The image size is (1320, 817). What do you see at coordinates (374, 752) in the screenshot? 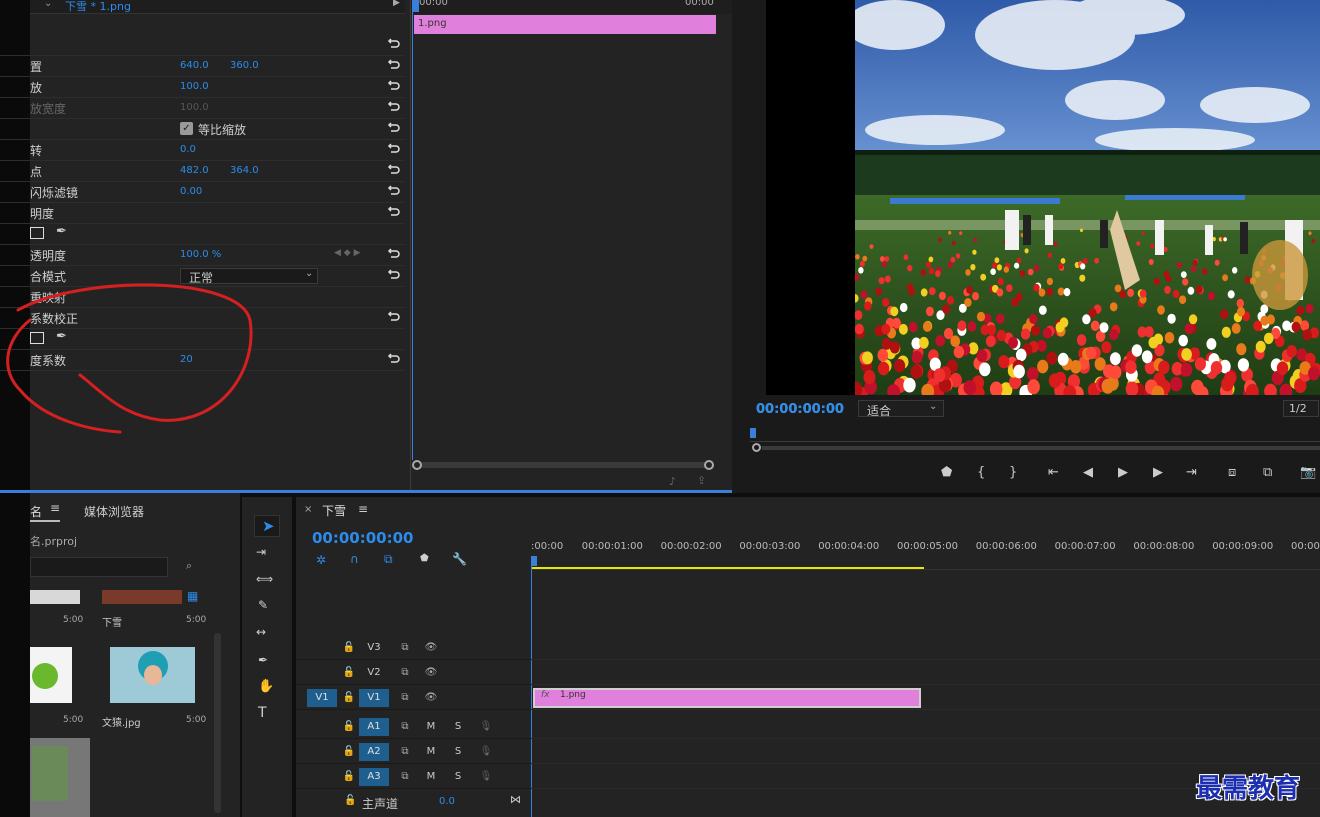
I see `track-target-a2: A2` at bounding box center [374, 752].